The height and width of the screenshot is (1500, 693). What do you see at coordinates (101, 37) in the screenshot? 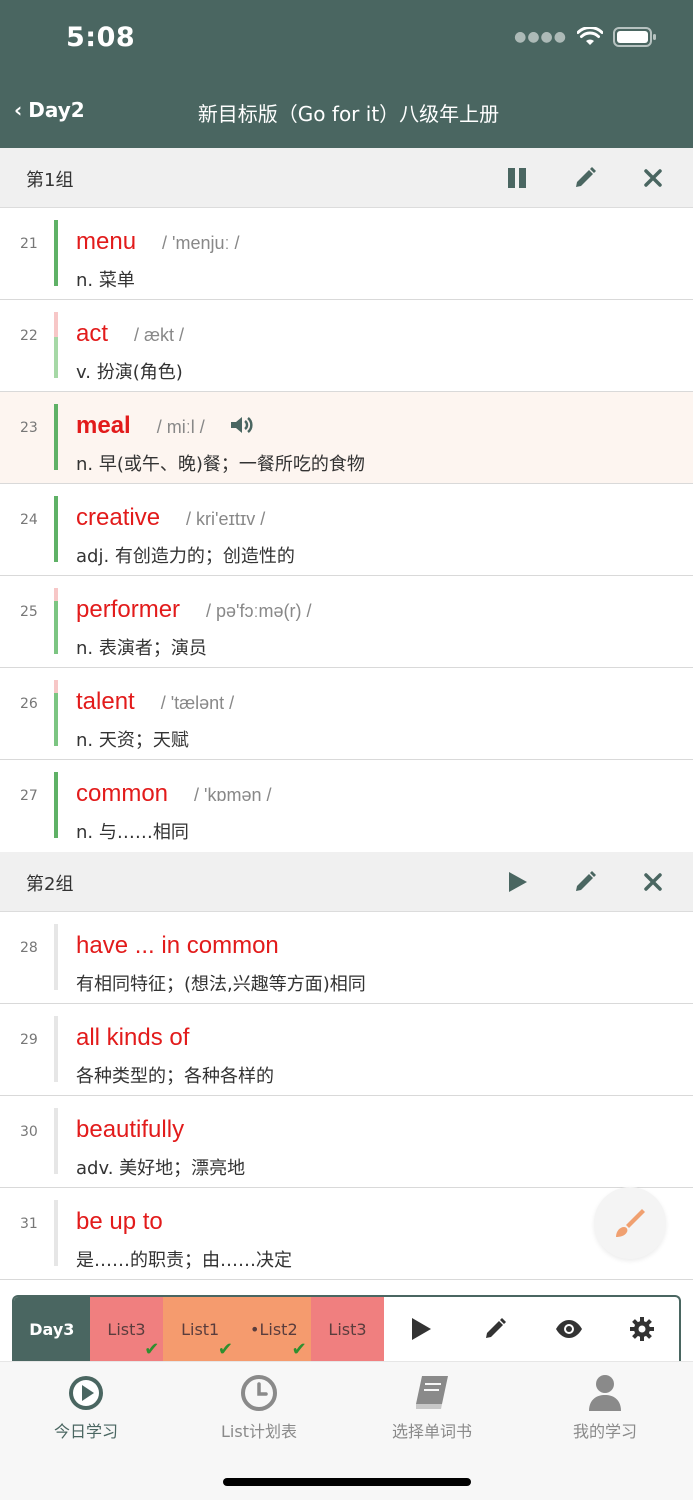
I see `status-time: 5:08` at bounding box center [101, 37].